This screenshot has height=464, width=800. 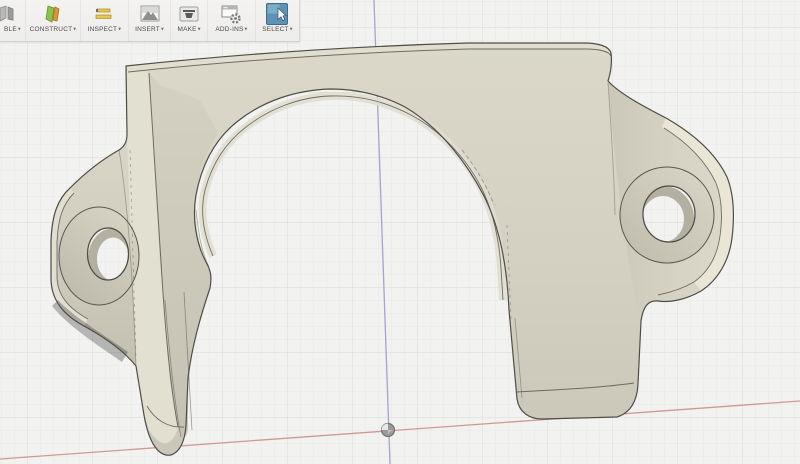 I want to click on insert-caret: ▾, so click(x=162, y=29).